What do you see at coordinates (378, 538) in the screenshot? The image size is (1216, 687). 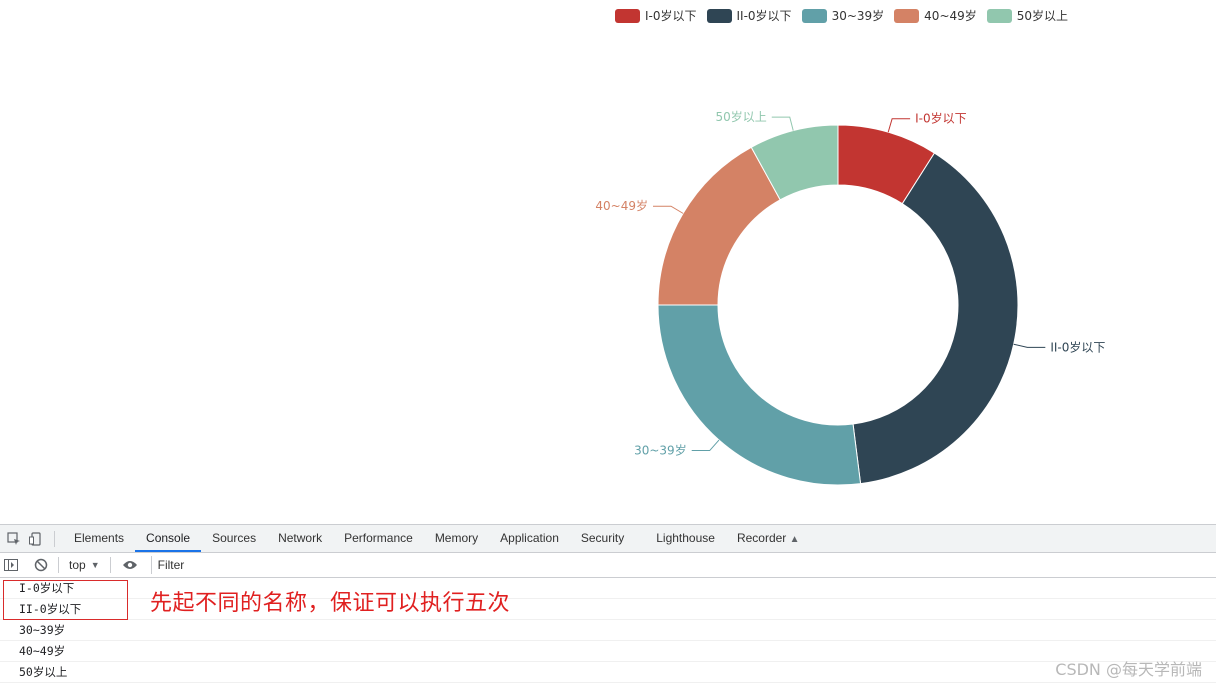 I see `tab-performance: Performance` at bounding box center [378, 538].